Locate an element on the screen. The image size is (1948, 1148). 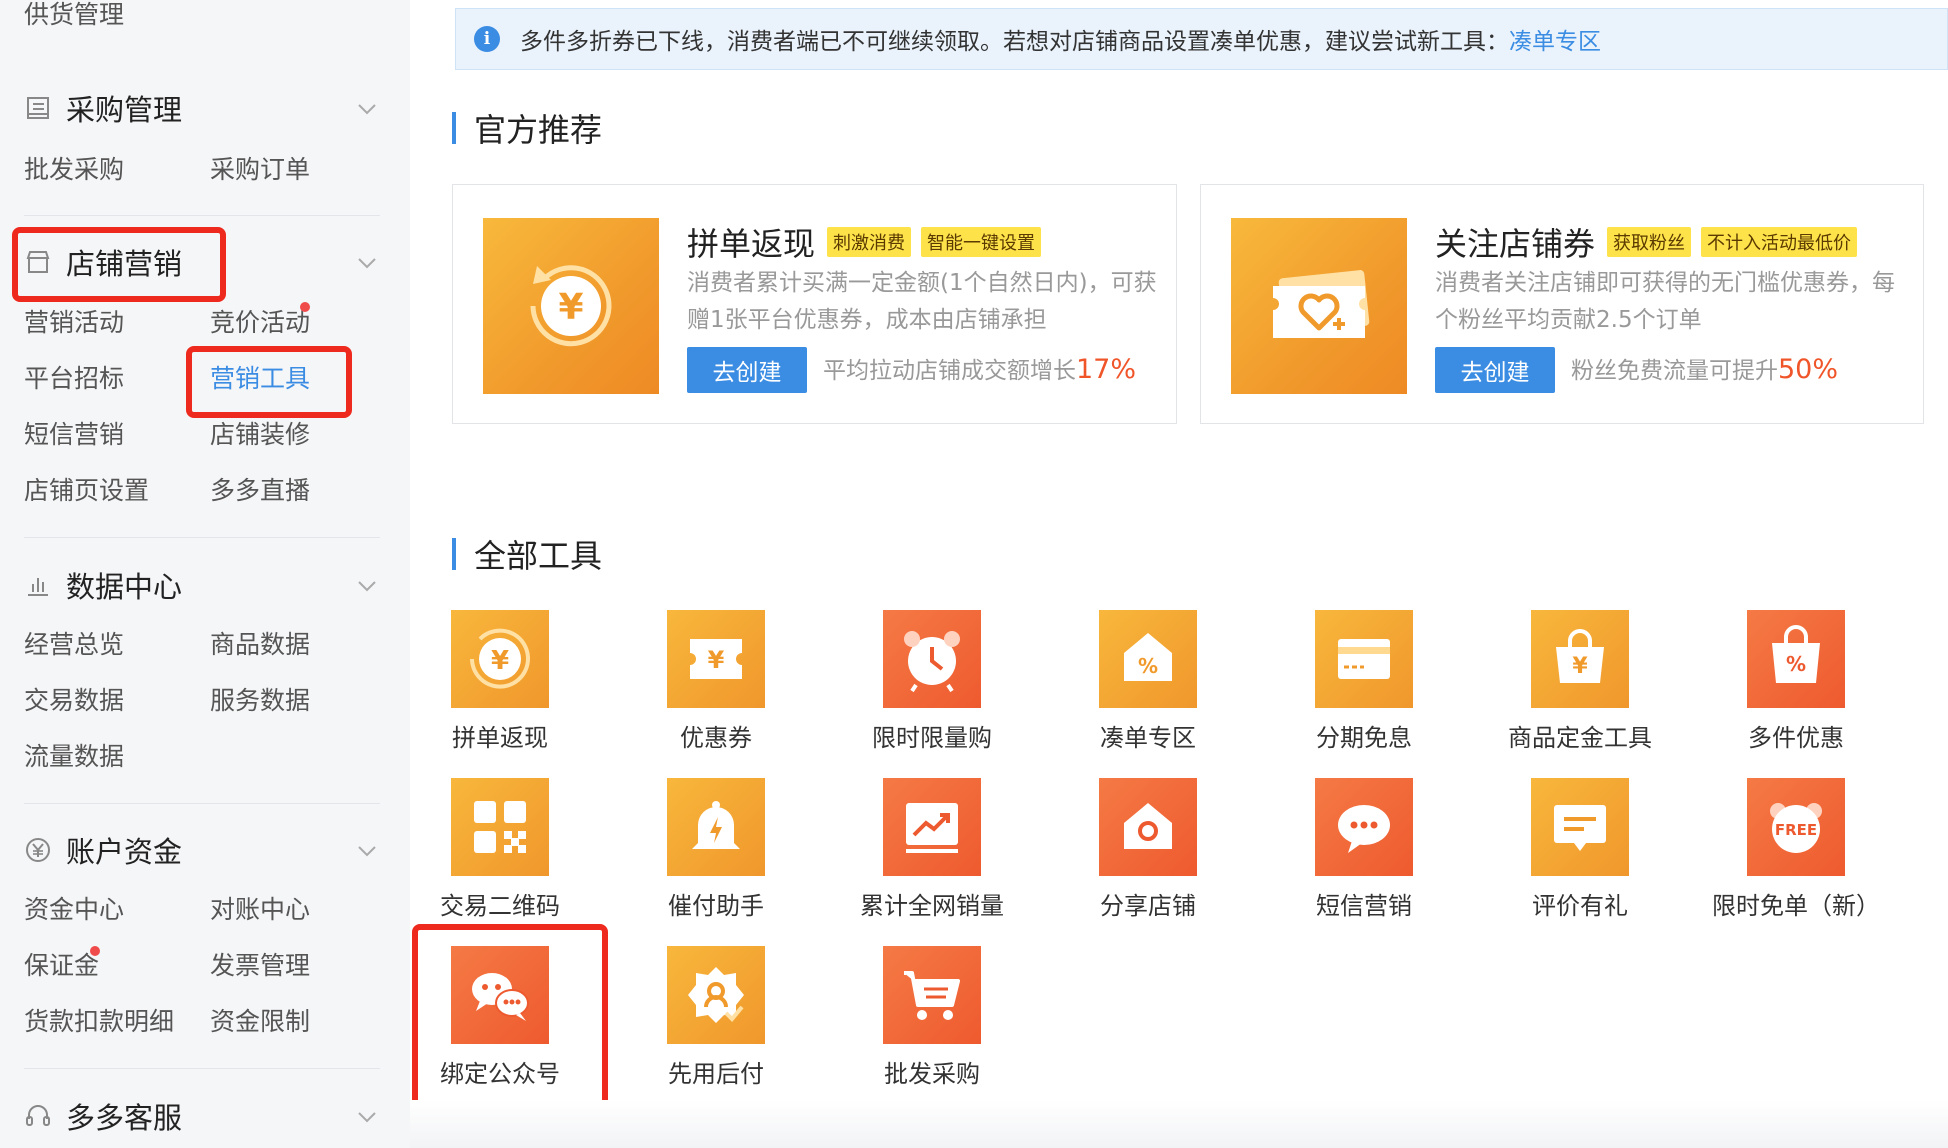
sidebar-item-service-data: 服务数据 is located at coordinates (260, 701).